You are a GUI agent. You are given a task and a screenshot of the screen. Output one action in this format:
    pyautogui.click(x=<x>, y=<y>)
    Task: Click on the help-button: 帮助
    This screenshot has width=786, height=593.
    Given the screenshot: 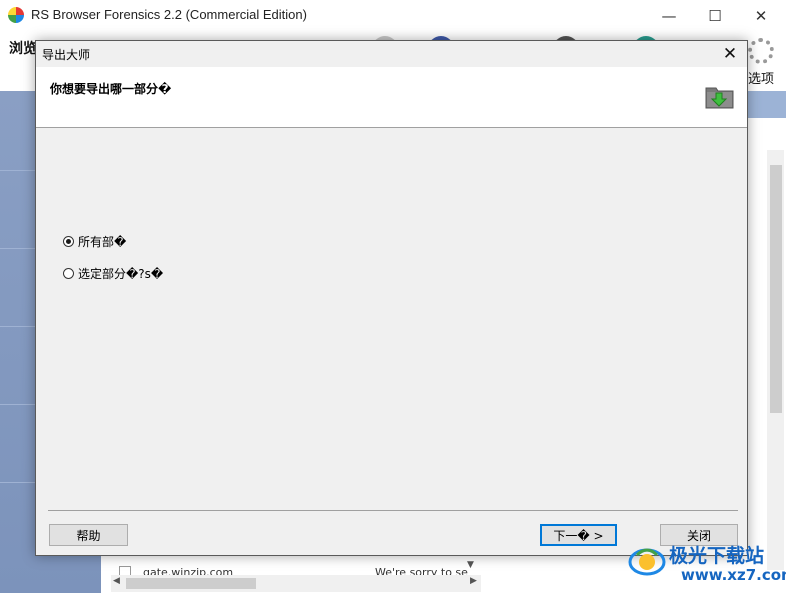 What is the action you would take?
    pyautogui.click(x=88, y=535)
    